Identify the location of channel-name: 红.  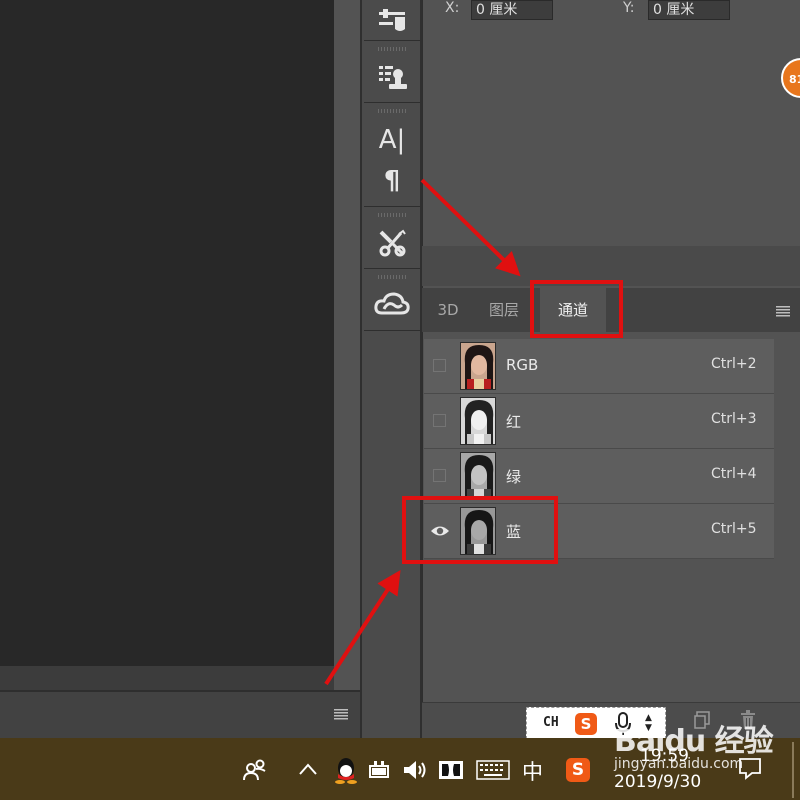
(514, 422).